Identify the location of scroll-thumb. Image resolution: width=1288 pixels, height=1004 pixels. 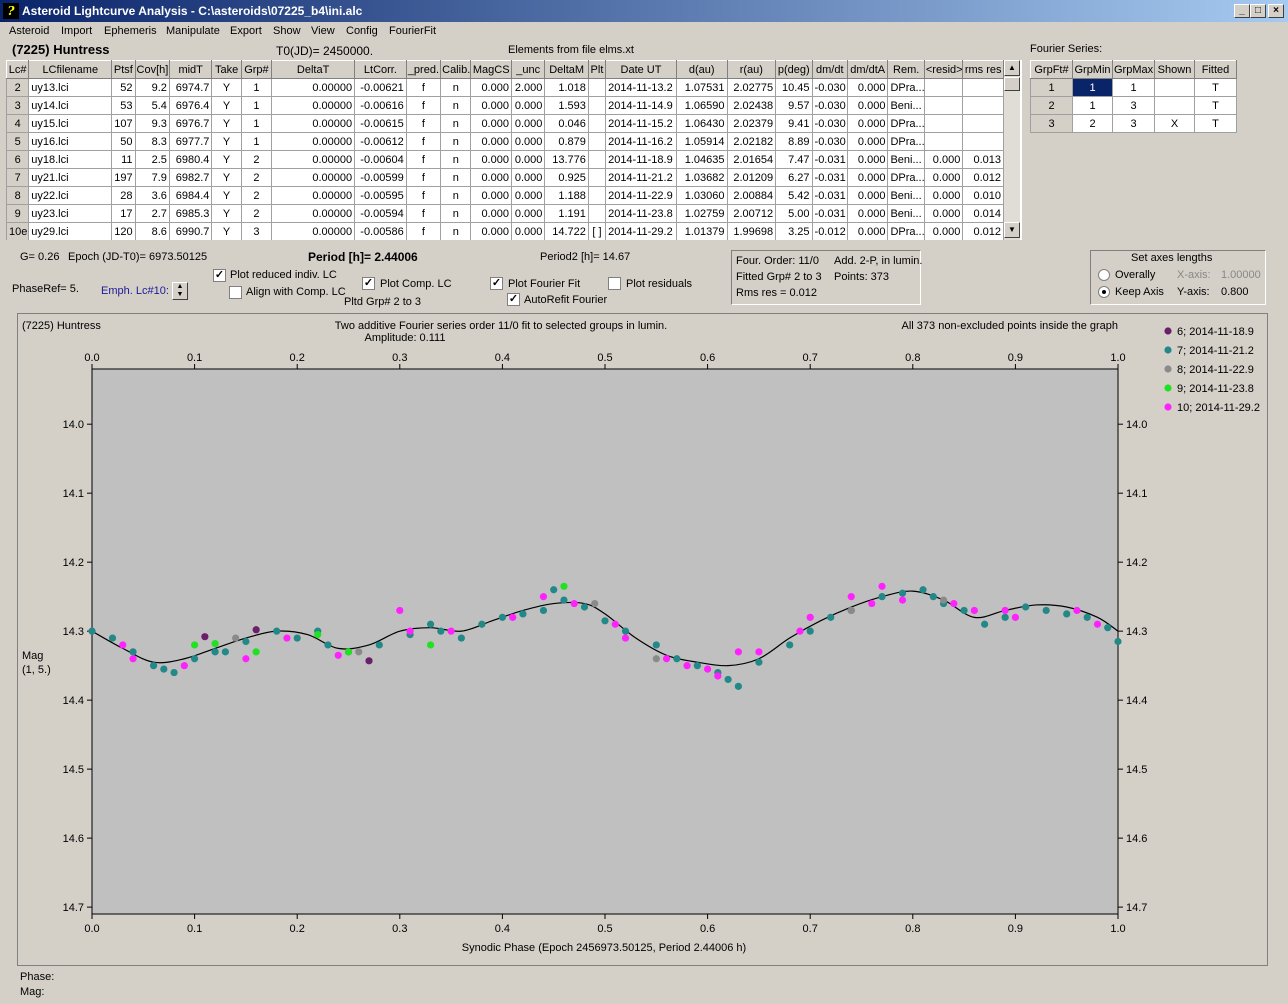
(1012, 84).